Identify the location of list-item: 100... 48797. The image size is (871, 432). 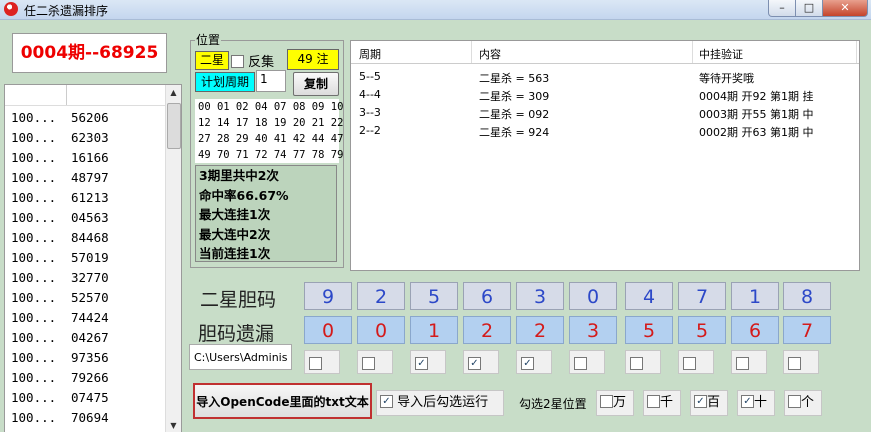
(93, 176).